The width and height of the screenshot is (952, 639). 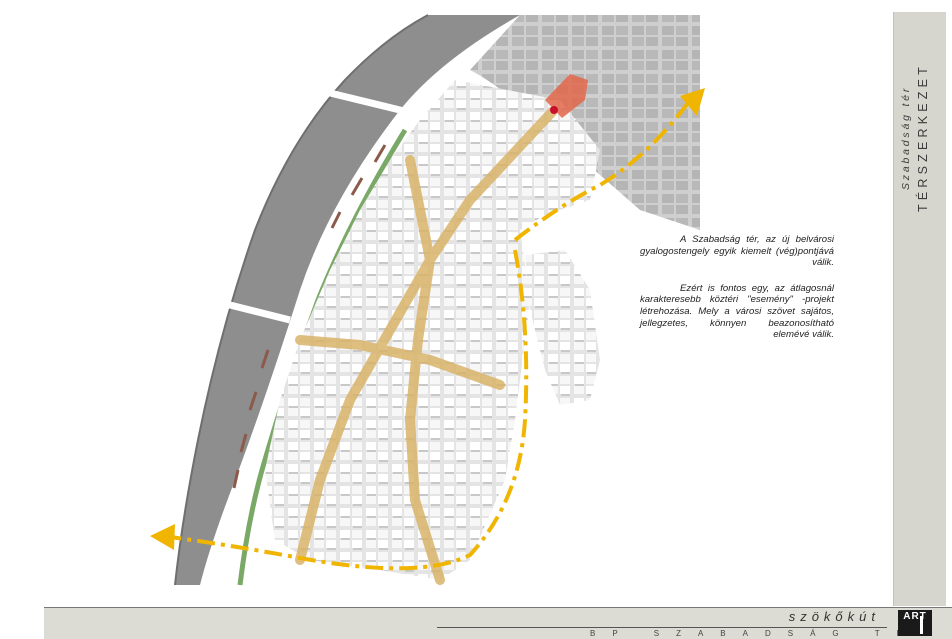 I want to click on footer-divider, so click(x=662, y=627).